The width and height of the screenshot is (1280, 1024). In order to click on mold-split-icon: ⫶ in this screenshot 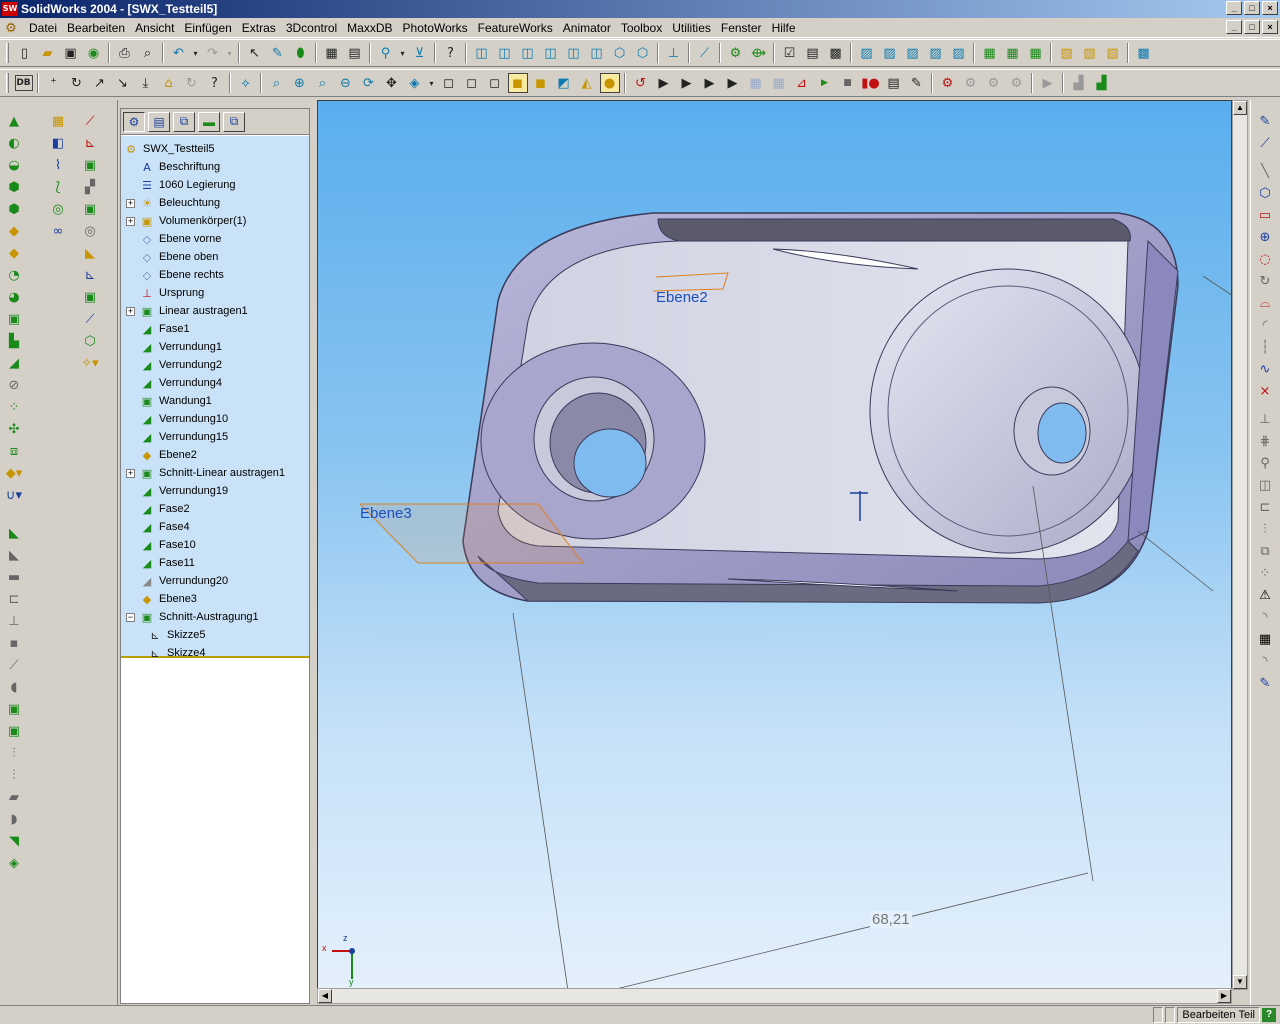, I will do `click(14, 775)`.